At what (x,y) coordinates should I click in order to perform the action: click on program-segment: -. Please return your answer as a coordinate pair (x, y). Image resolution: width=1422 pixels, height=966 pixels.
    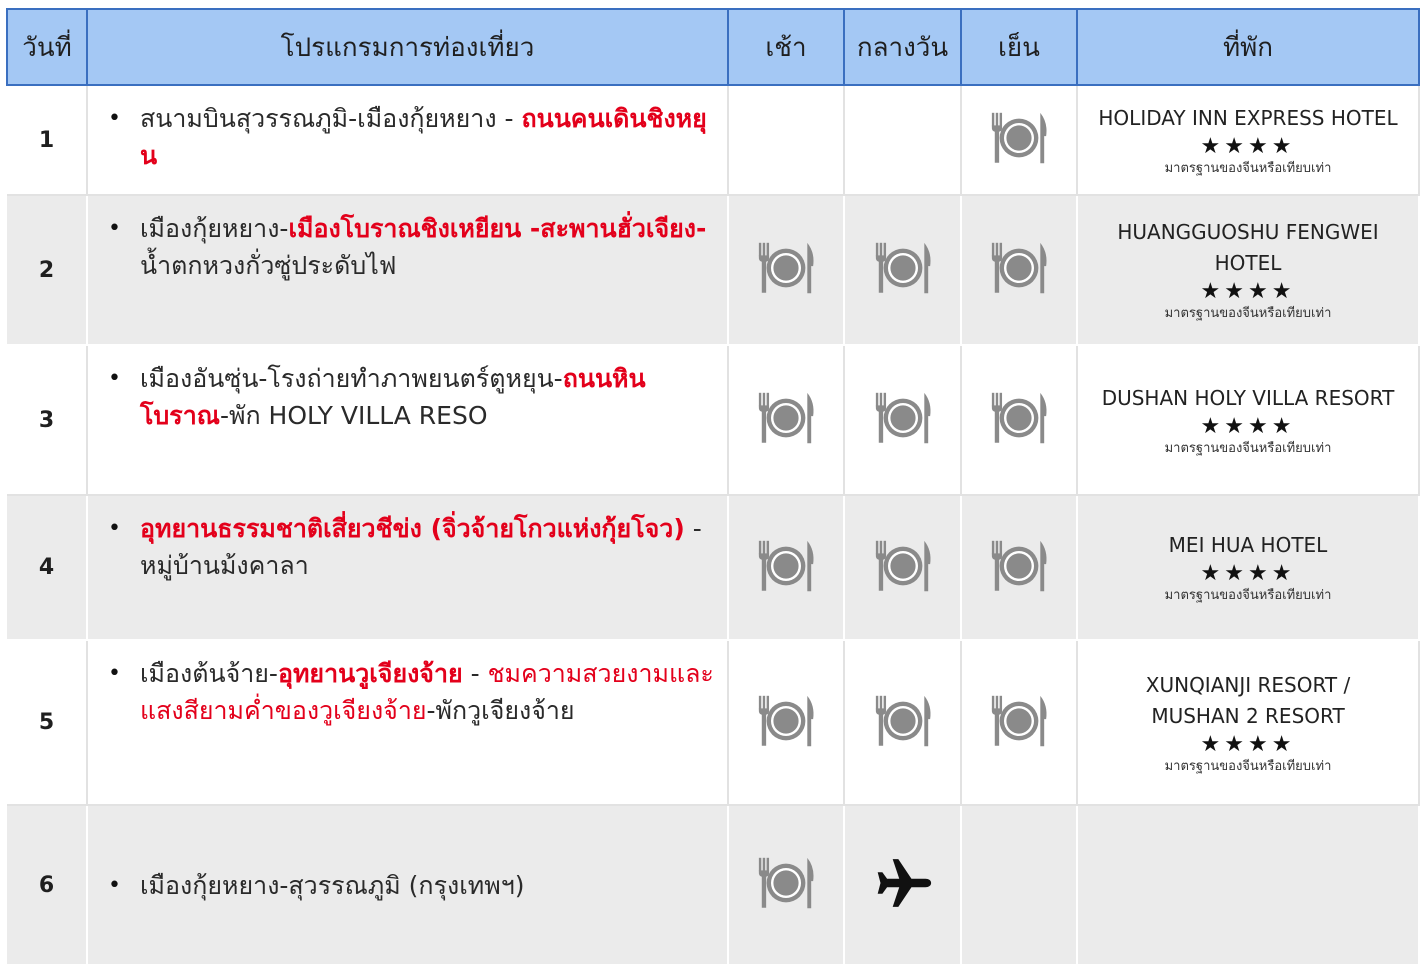
    Looking at the image, I should click on (475, 673).